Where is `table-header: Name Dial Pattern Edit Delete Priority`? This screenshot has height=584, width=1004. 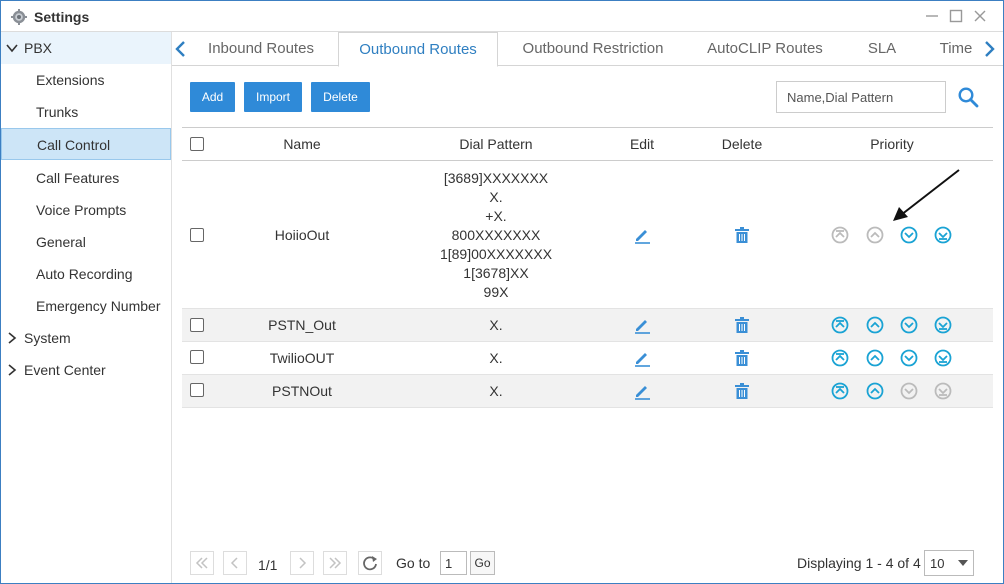 table-header: Name Dial Pattern Edit Delete Priority is located at coordinates (587, 144).